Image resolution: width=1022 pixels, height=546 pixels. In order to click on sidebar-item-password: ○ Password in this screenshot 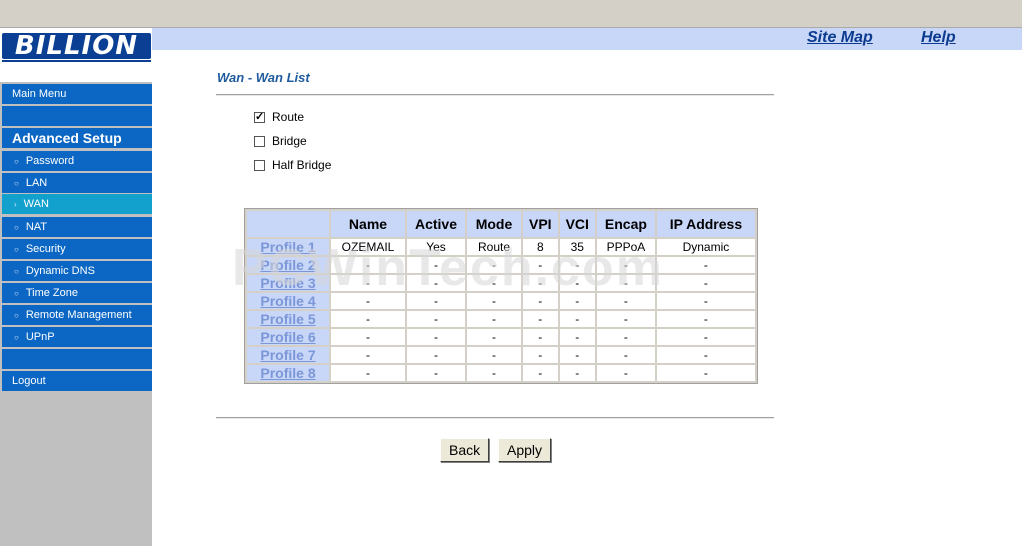, I will do `click(77, 161)`.